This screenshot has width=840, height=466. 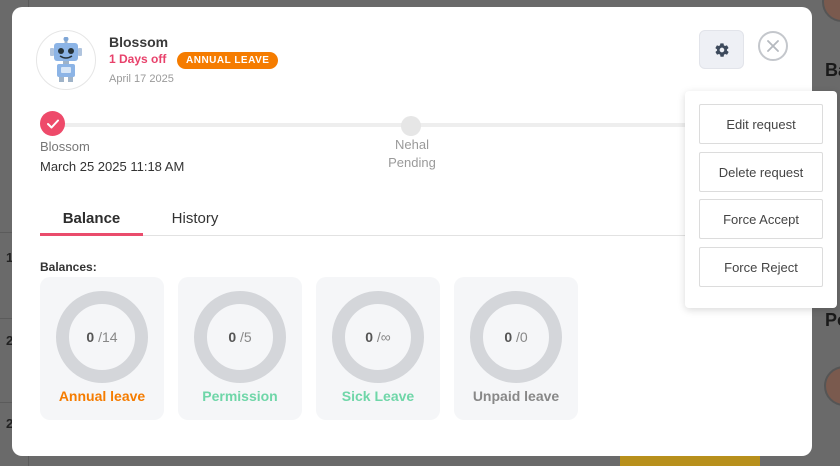 I want to click on bg-event-block, so click(x=690, y=461).